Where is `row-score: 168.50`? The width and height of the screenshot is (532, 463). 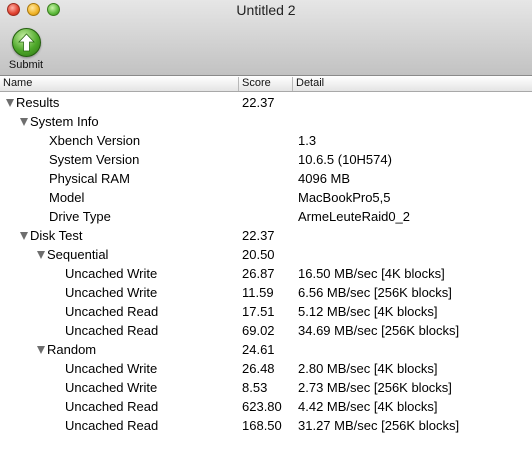
row-score: 168.50 is located at coordinates (262, 425).